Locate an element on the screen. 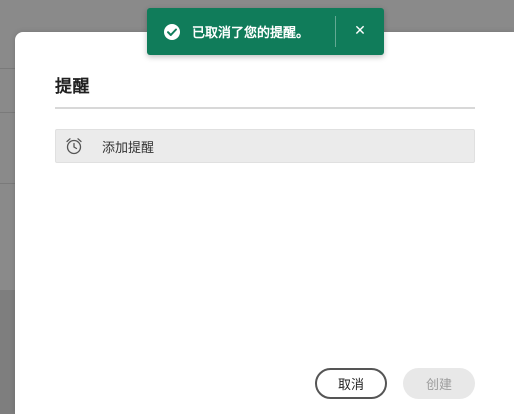 The height and width of the screenshot is (414, 514). toast-notification: 已取消了您的提醒。 ✕ is located at coordinates (265, 31).